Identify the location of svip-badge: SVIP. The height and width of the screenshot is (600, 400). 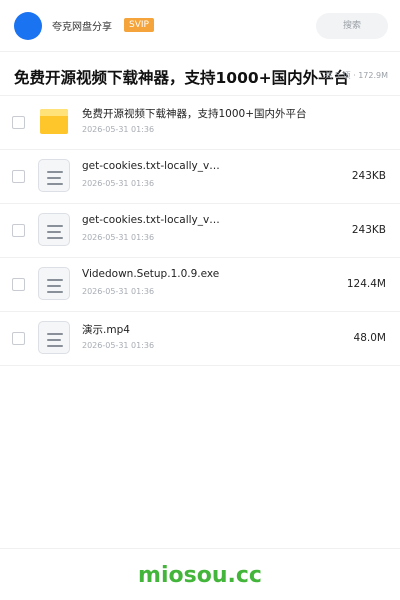
(139, 25).